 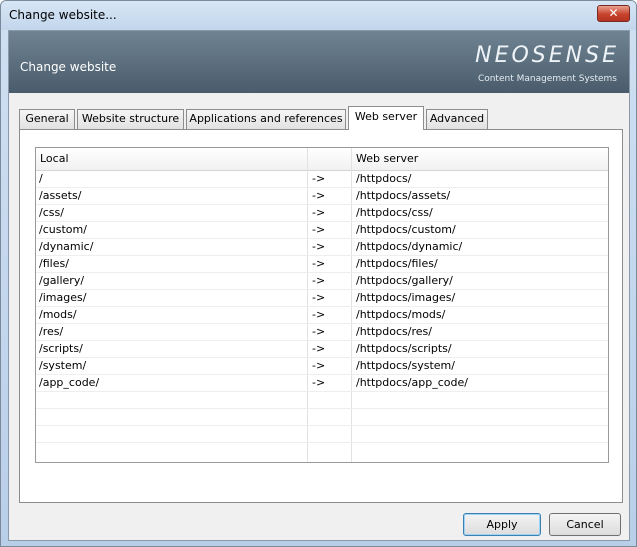 I want to click on table-row: /custom/ -> /httpdocs/custom/, so click(x=322, y=230).